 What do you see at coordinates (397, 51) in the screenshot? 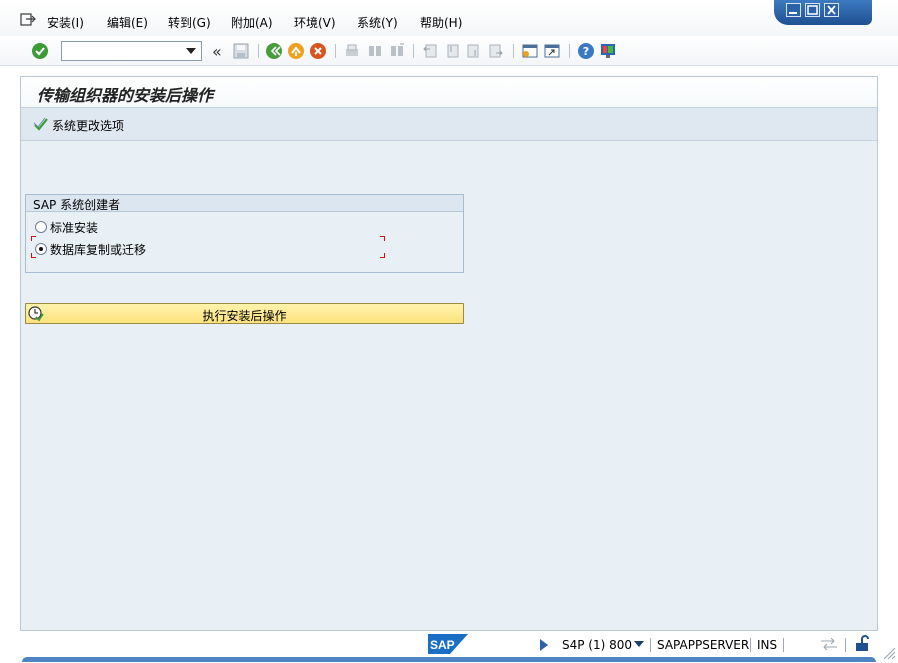
I see `find-next-icon` at bounding box center [397, 51].